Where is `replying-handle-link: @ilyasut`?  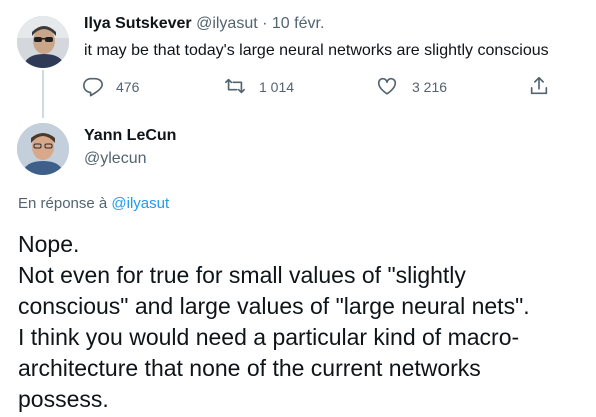
replying-handle-link: @ilyasut is located at coordinates (140, 203).